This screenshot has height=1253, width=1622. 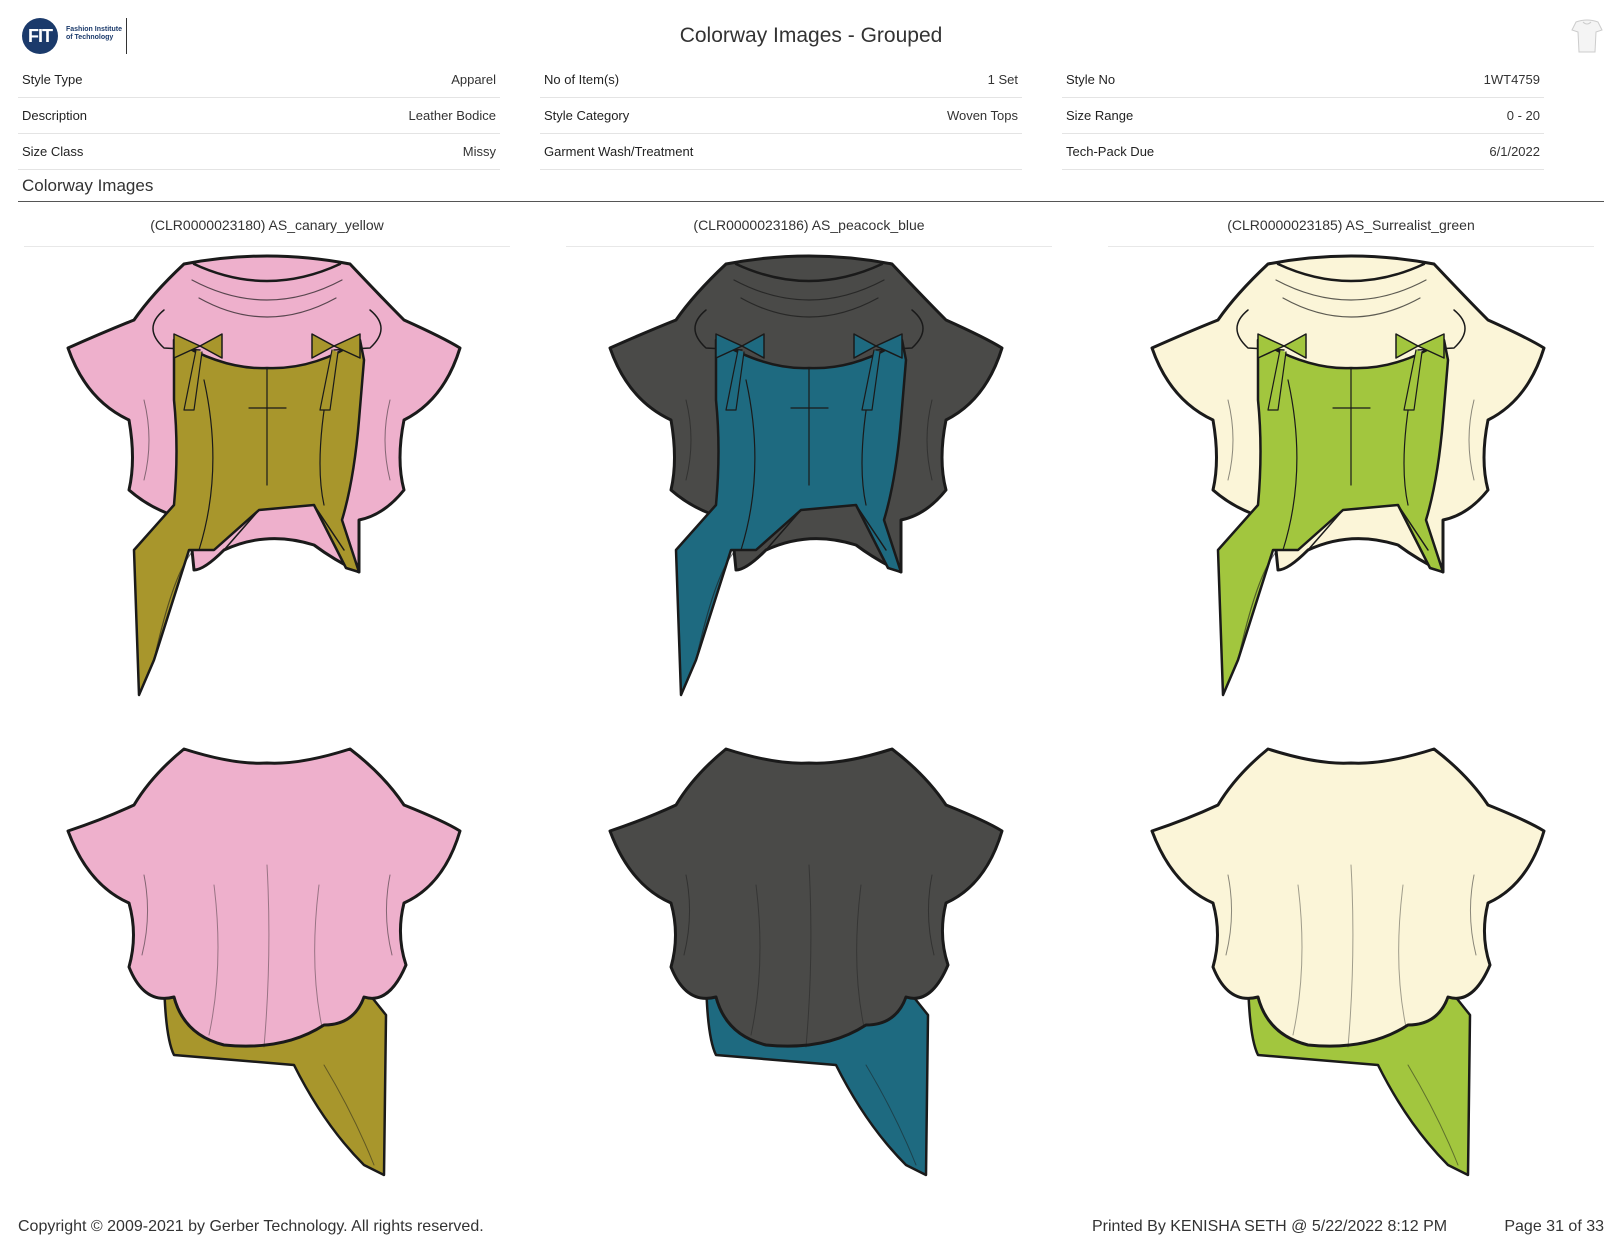 What do you see at coordinates (982, 115) in the screenshot?
I see `detail-value: Woven Tops` at bounding box center [982, 115].